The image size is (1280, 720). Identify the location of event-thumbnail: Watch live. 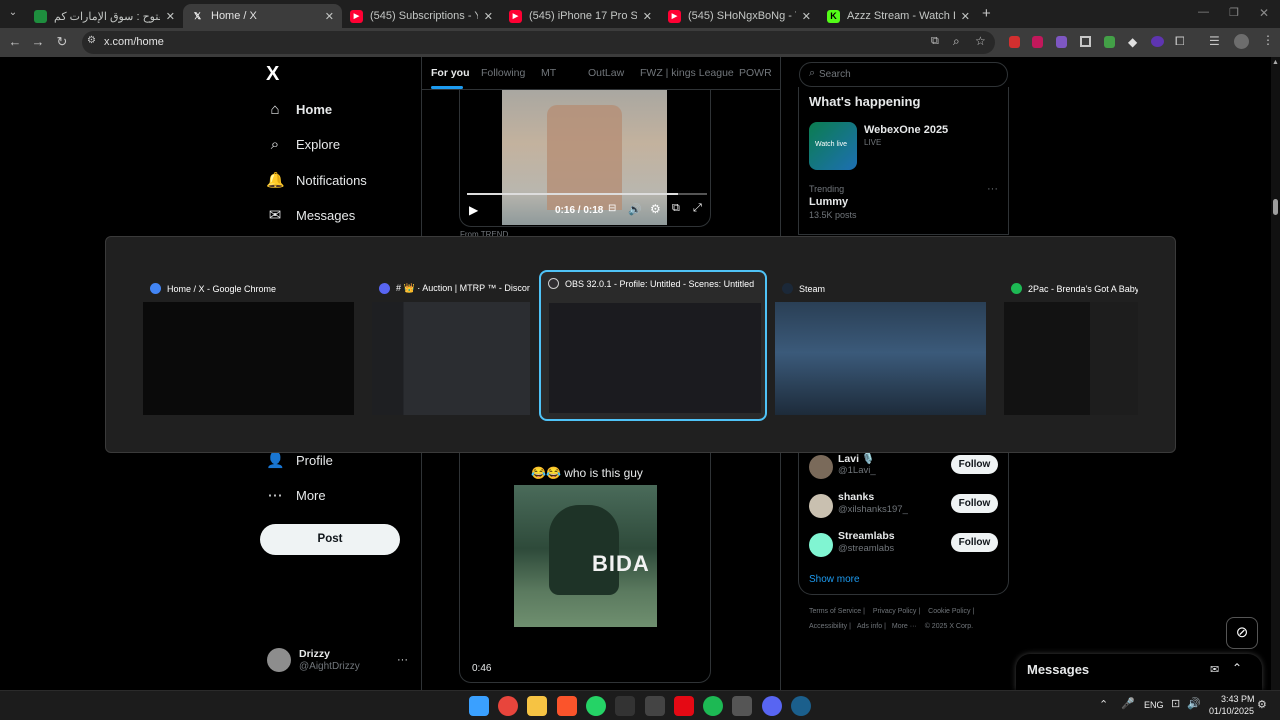
(833, 146).